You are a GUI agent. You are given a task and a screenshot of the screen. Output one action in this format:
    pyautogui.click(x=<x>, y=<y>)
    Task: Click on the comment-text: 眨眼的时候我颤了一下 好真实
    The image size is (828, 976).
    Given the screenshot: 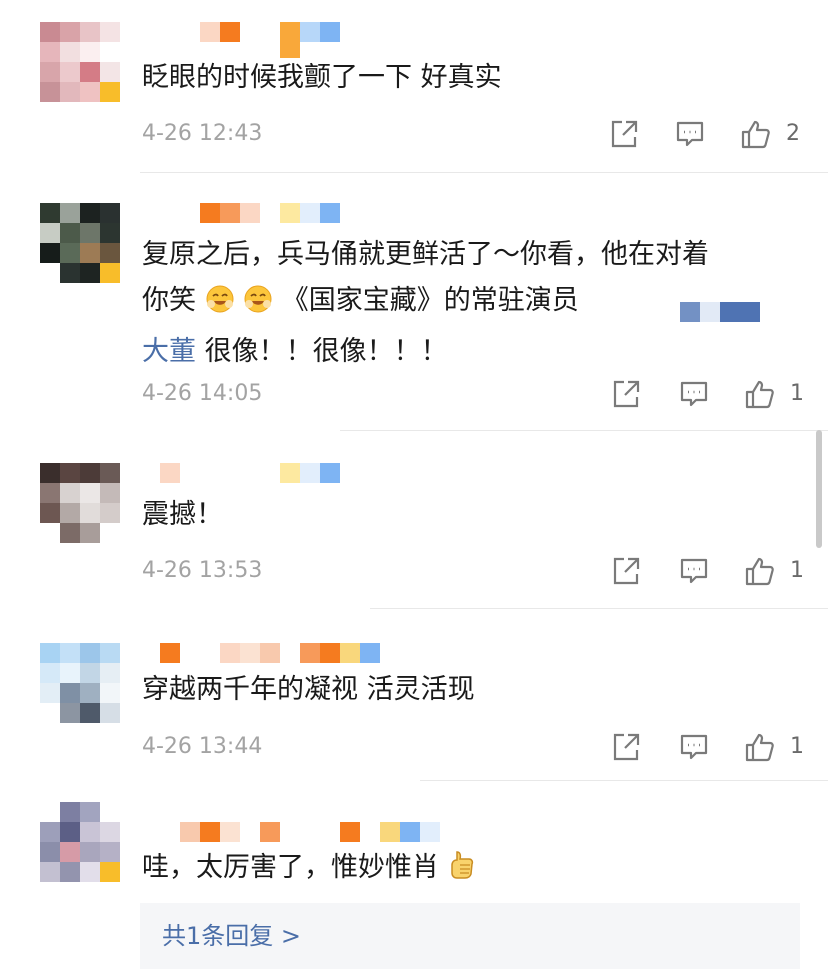 What is the action you would take?
    pyautogui.click(x=322, y=77)
    